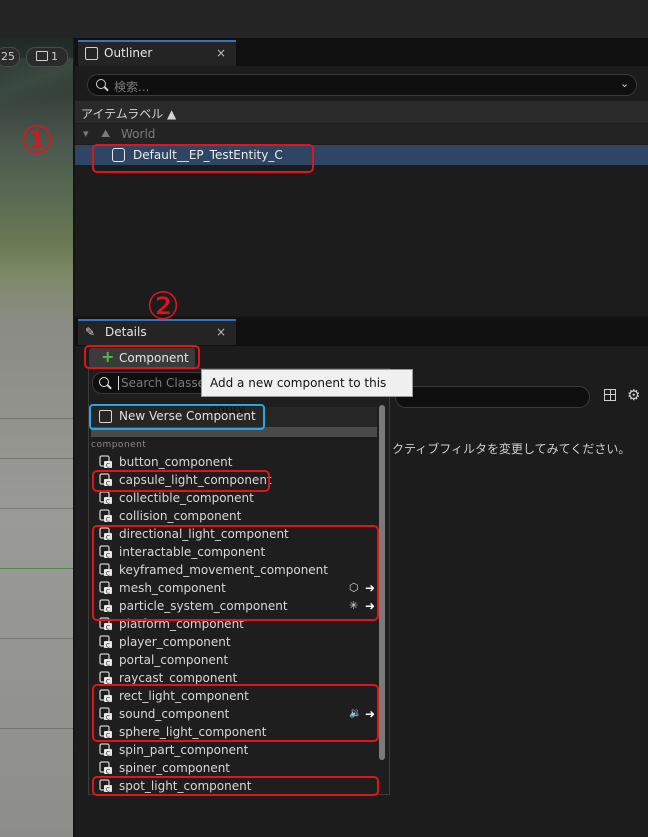 Image resolution: width=648 pixels, height=837 pixels. I want to click on component-list-item: Cportal_component, so click(238, 660).